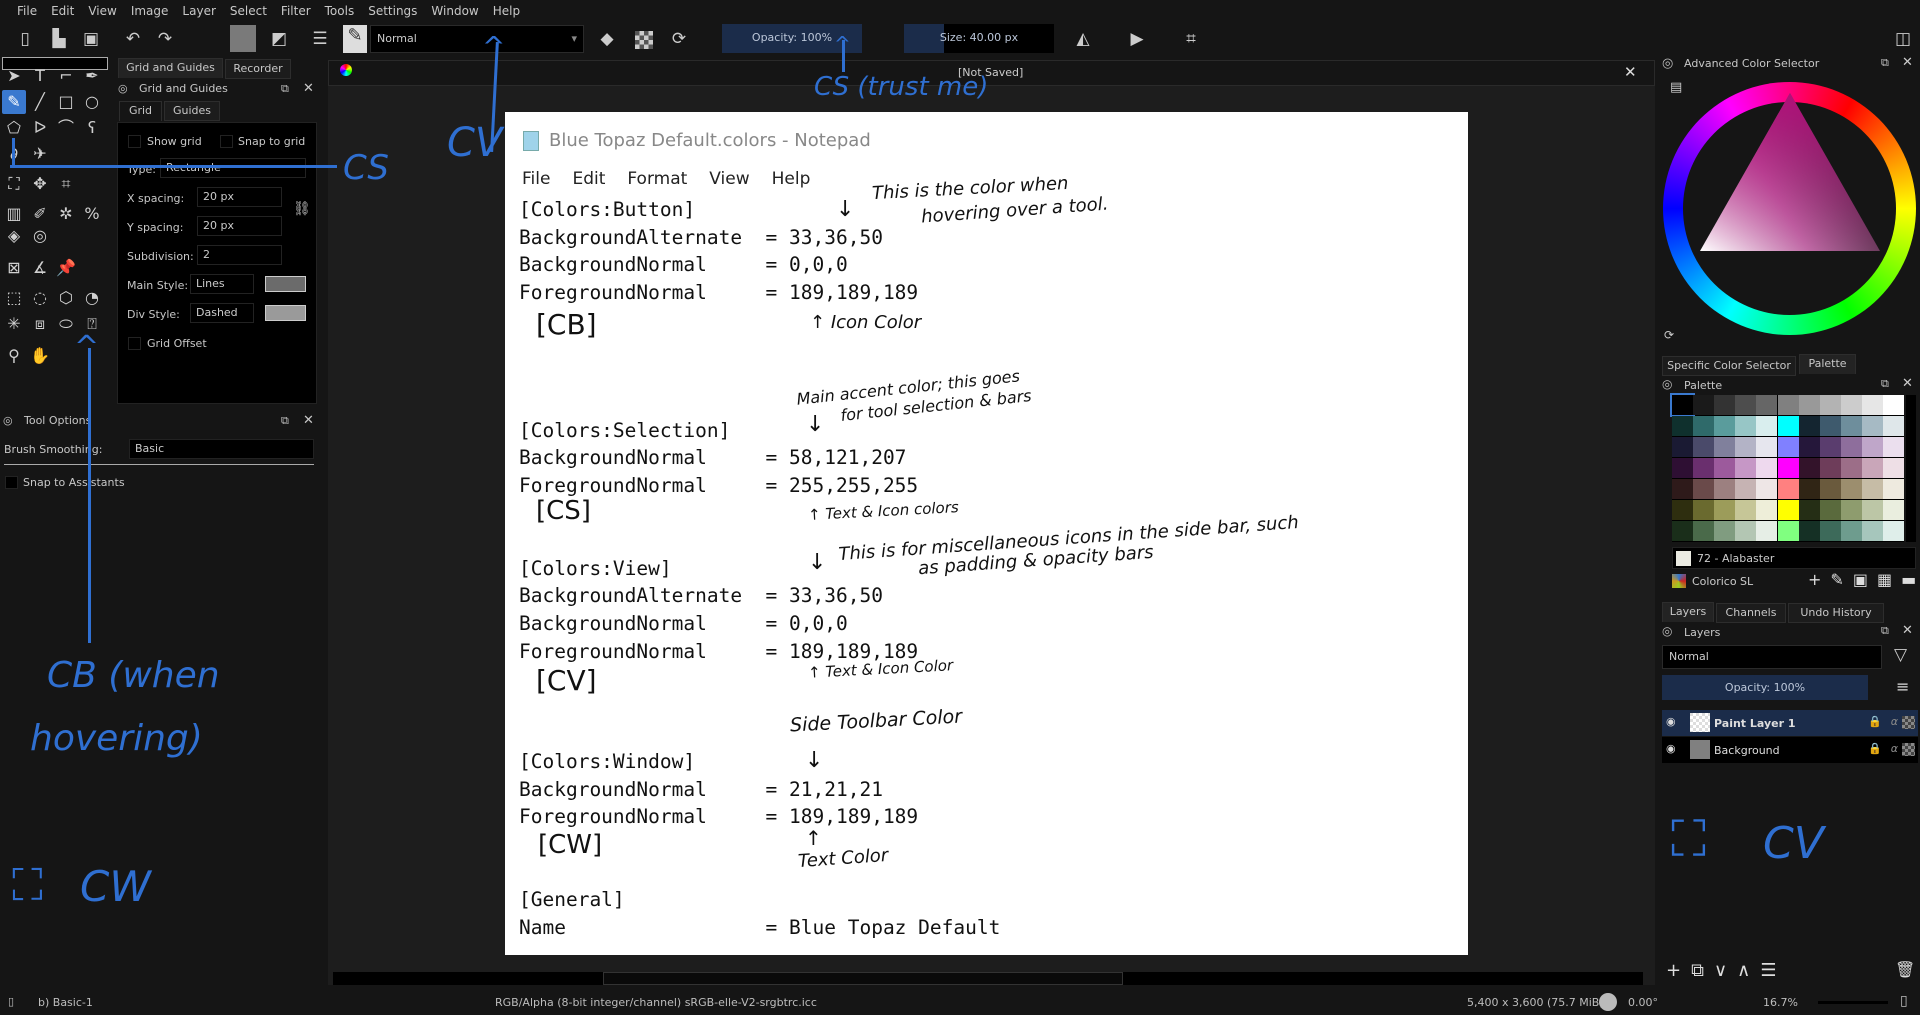 The height and width of the screenshot is (1015, 1920). What do you see at coordinates (355, 39) in the screenshot?
I see `brush-preset-icon: ✎` at bounding box center [355, 39].